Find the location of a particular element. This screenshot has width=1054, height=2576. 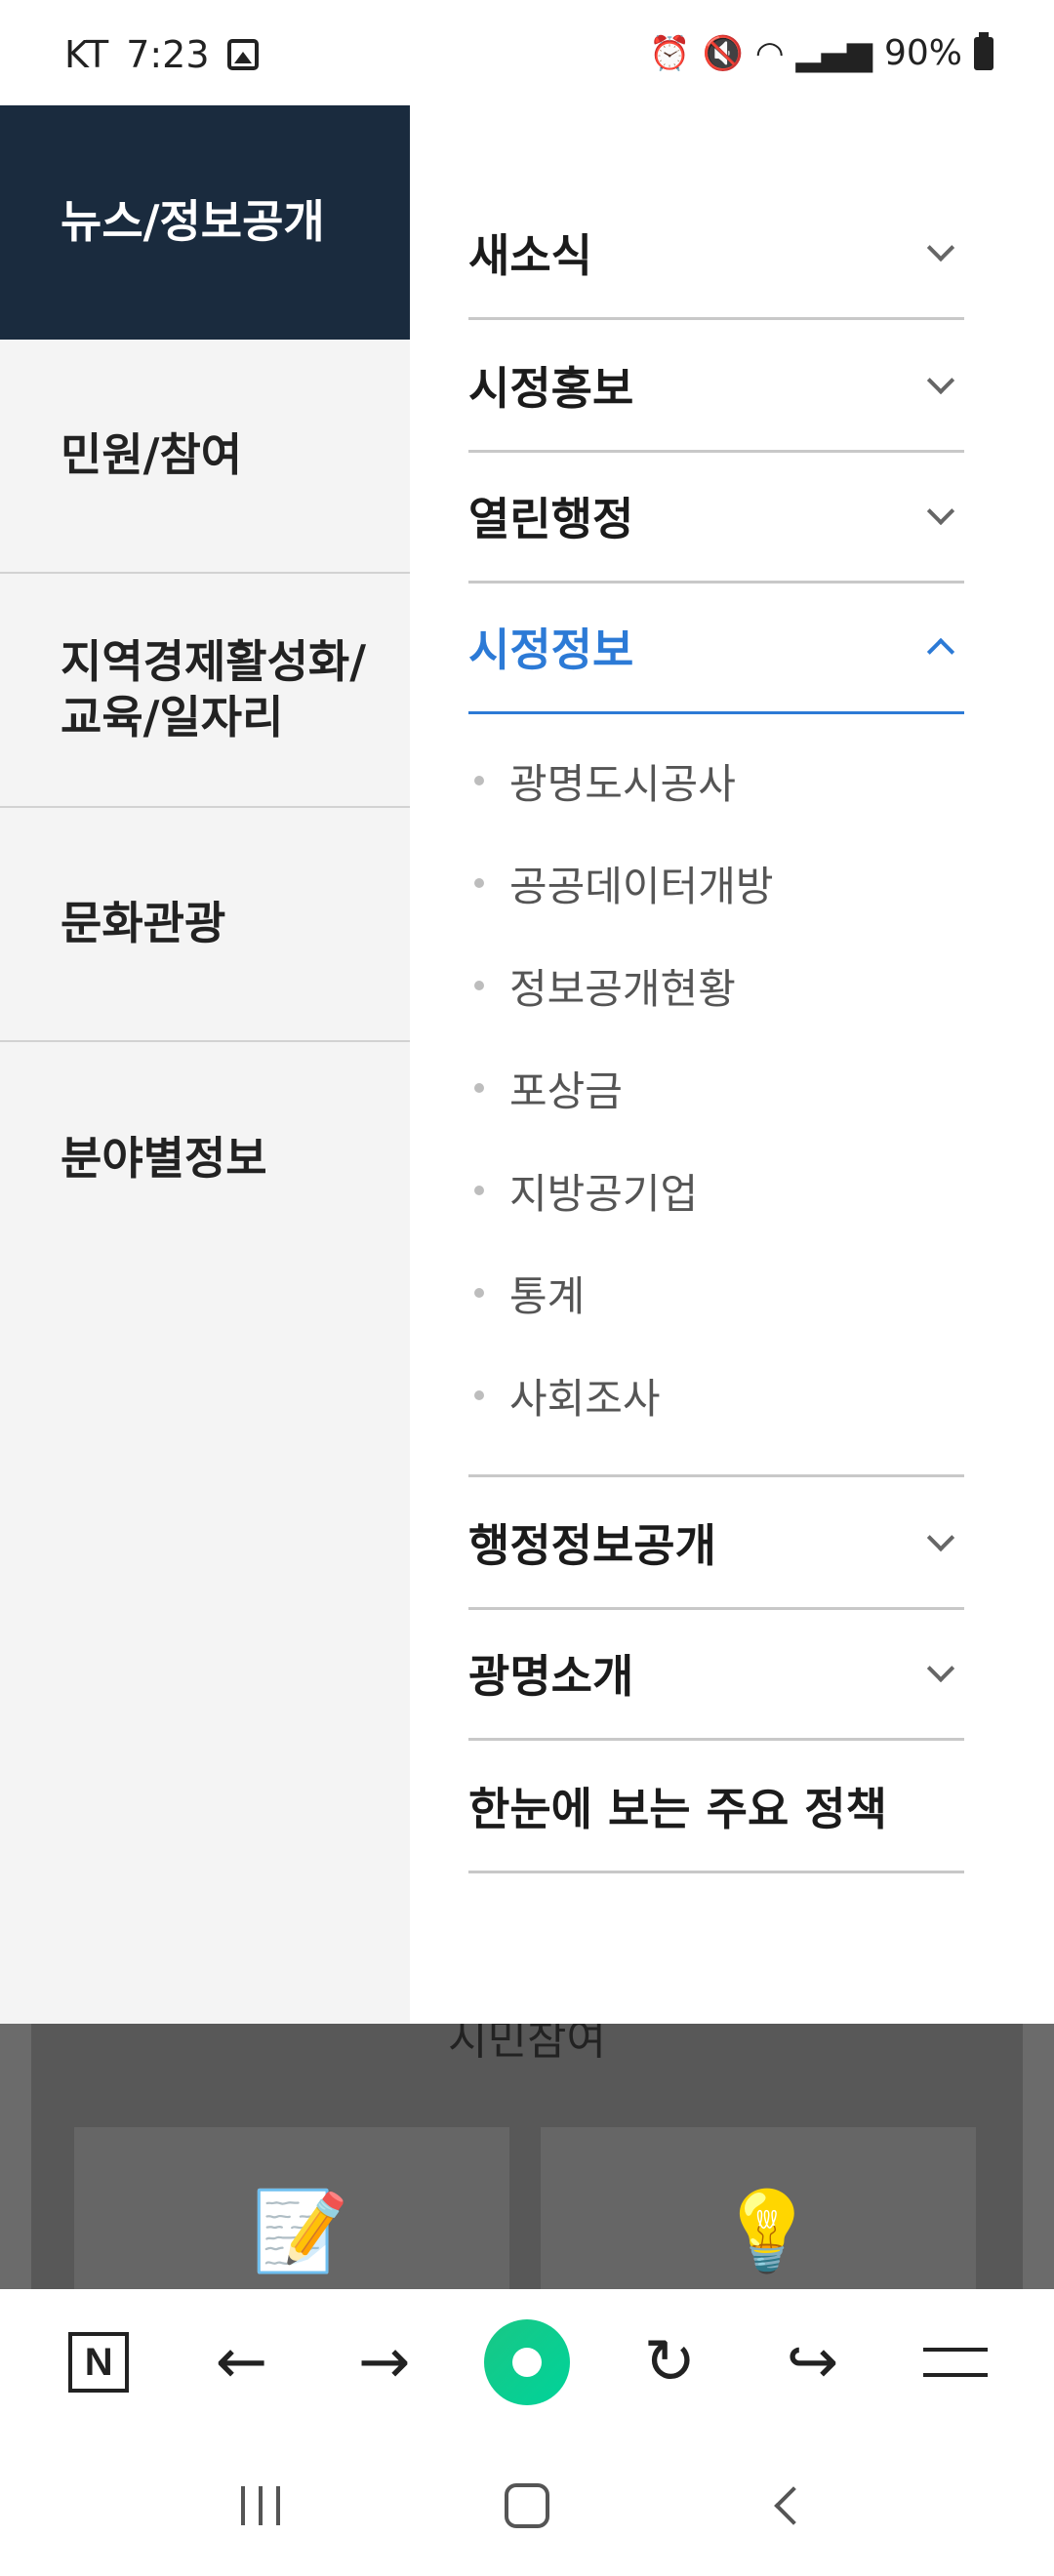

menu-item-key-policies: 한눈에 보는 주요 정책 is located at coordinates (716, 1807).